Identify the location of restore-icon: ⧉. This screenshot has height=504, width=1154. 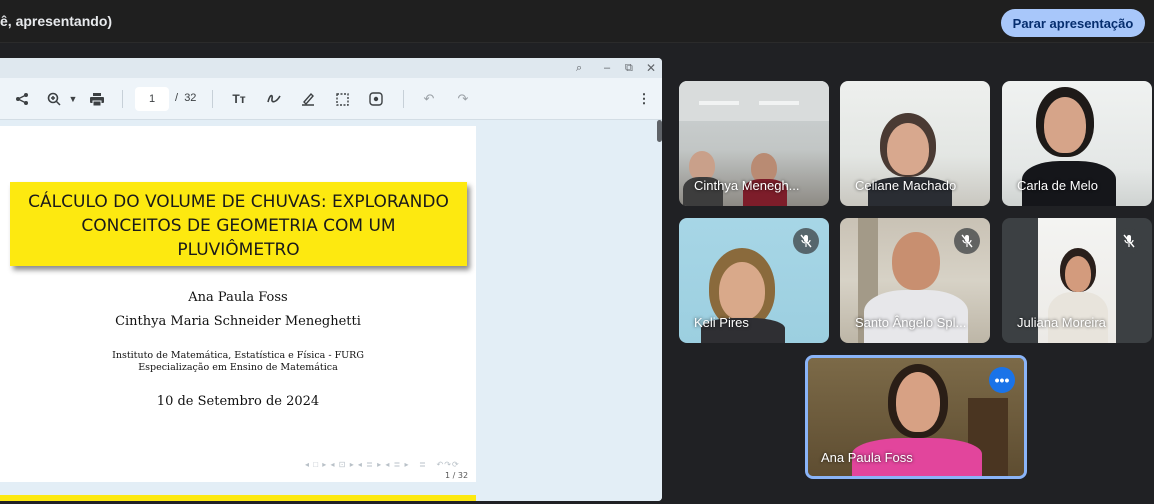
(629, 68).